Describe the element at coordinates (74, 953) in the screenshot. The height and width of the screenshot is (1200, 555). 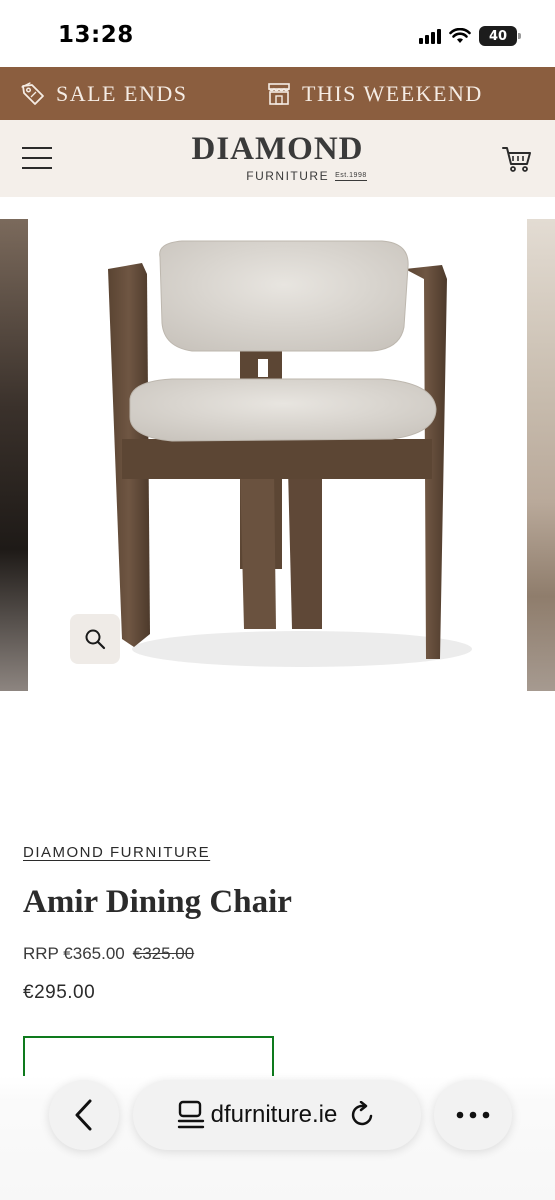
I see `rrp-price: RRP €365.00` at that location.